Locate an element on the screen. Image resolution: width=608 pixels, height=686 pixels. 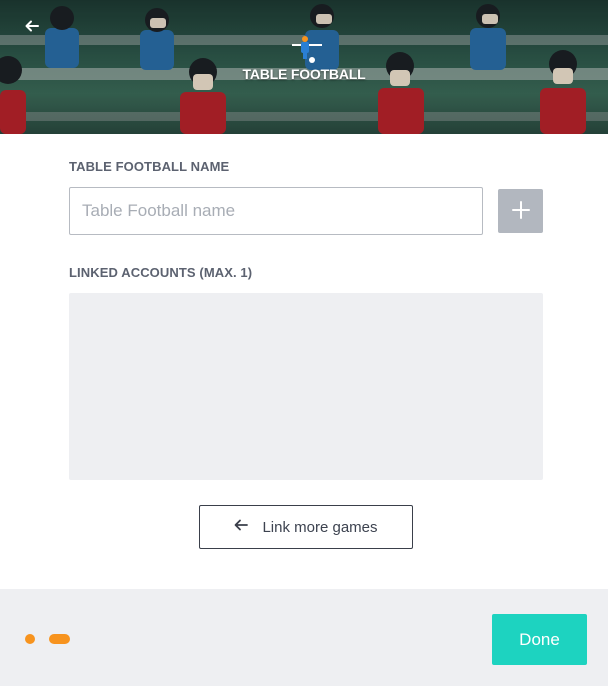
linked-accounts-label: LINKED ACCOUNTS (MAX. 1) is located at coordinates (161, 272).